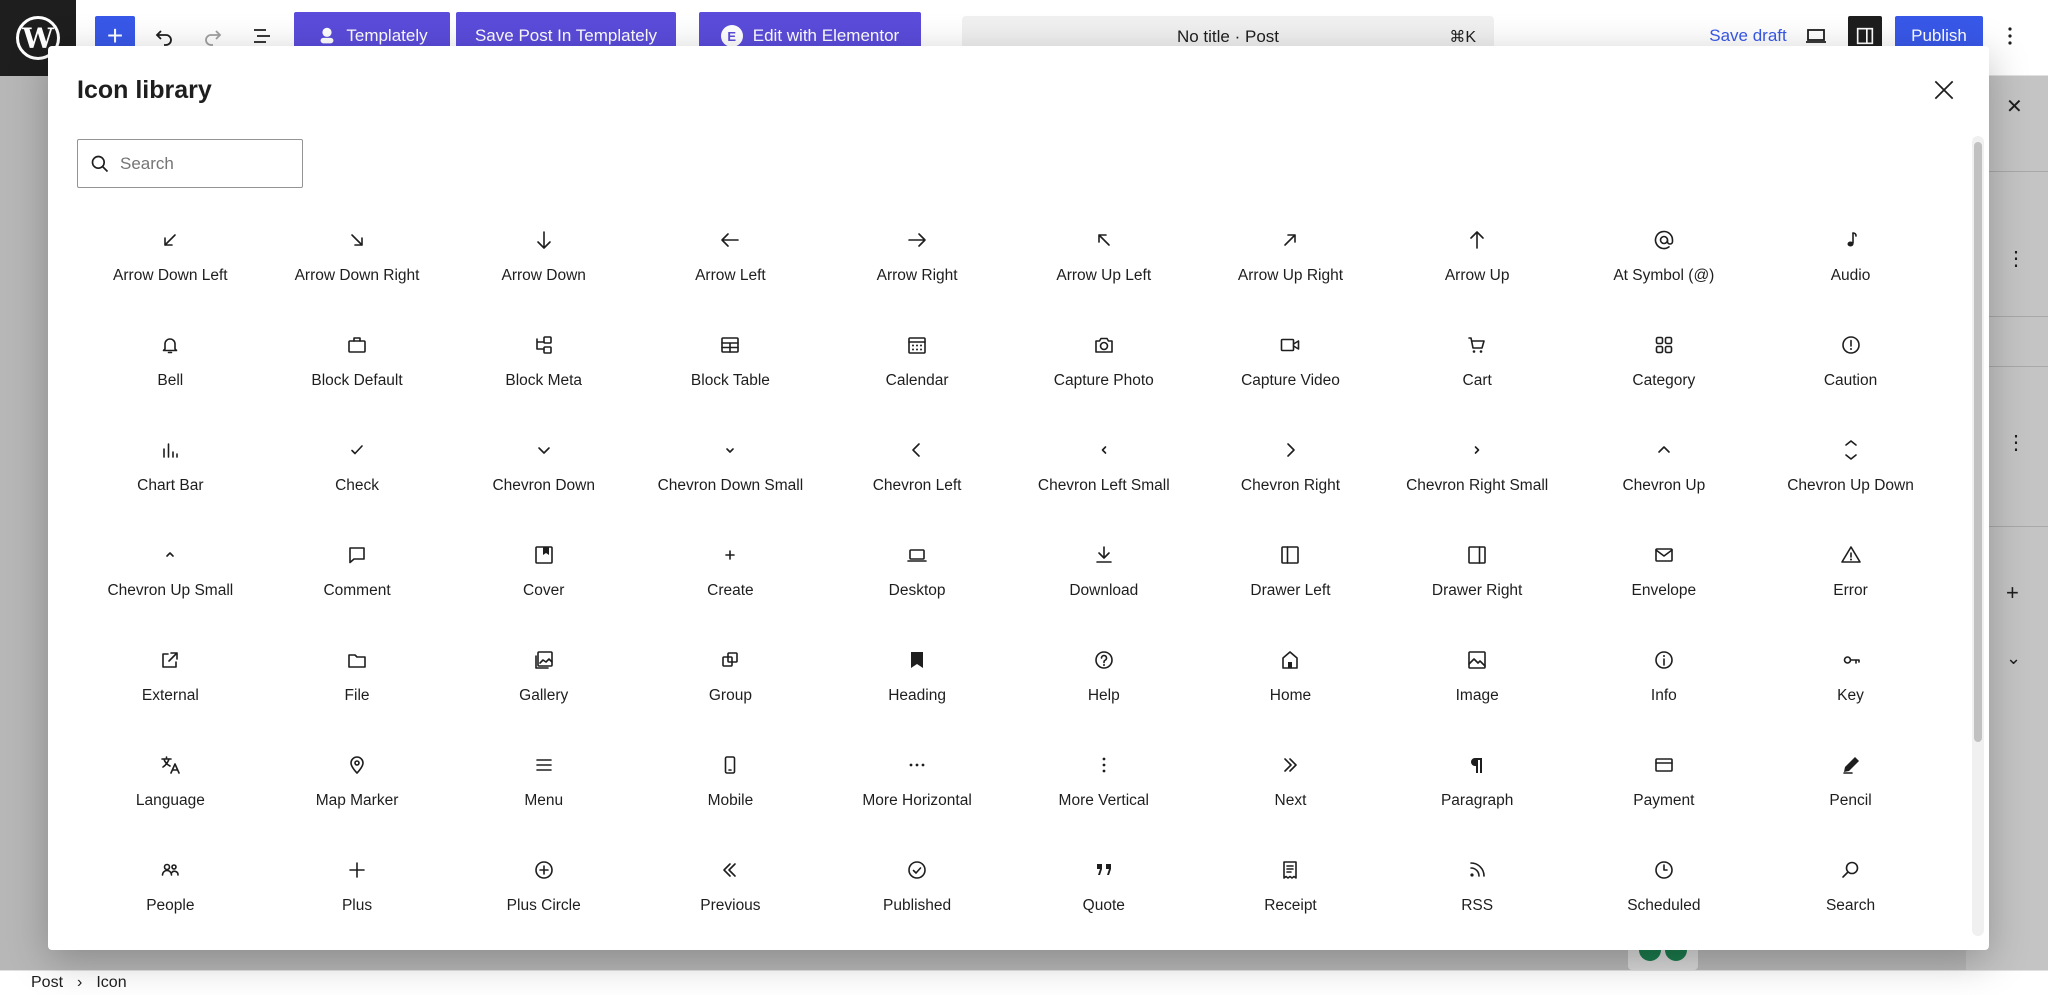 The image size is (2048, 995). What do you see at coordinates (1664, 268) in the screenshot?
I see `icon-tile-at-symbol: At Symbol (@)` at bounding box center [1664, 268].